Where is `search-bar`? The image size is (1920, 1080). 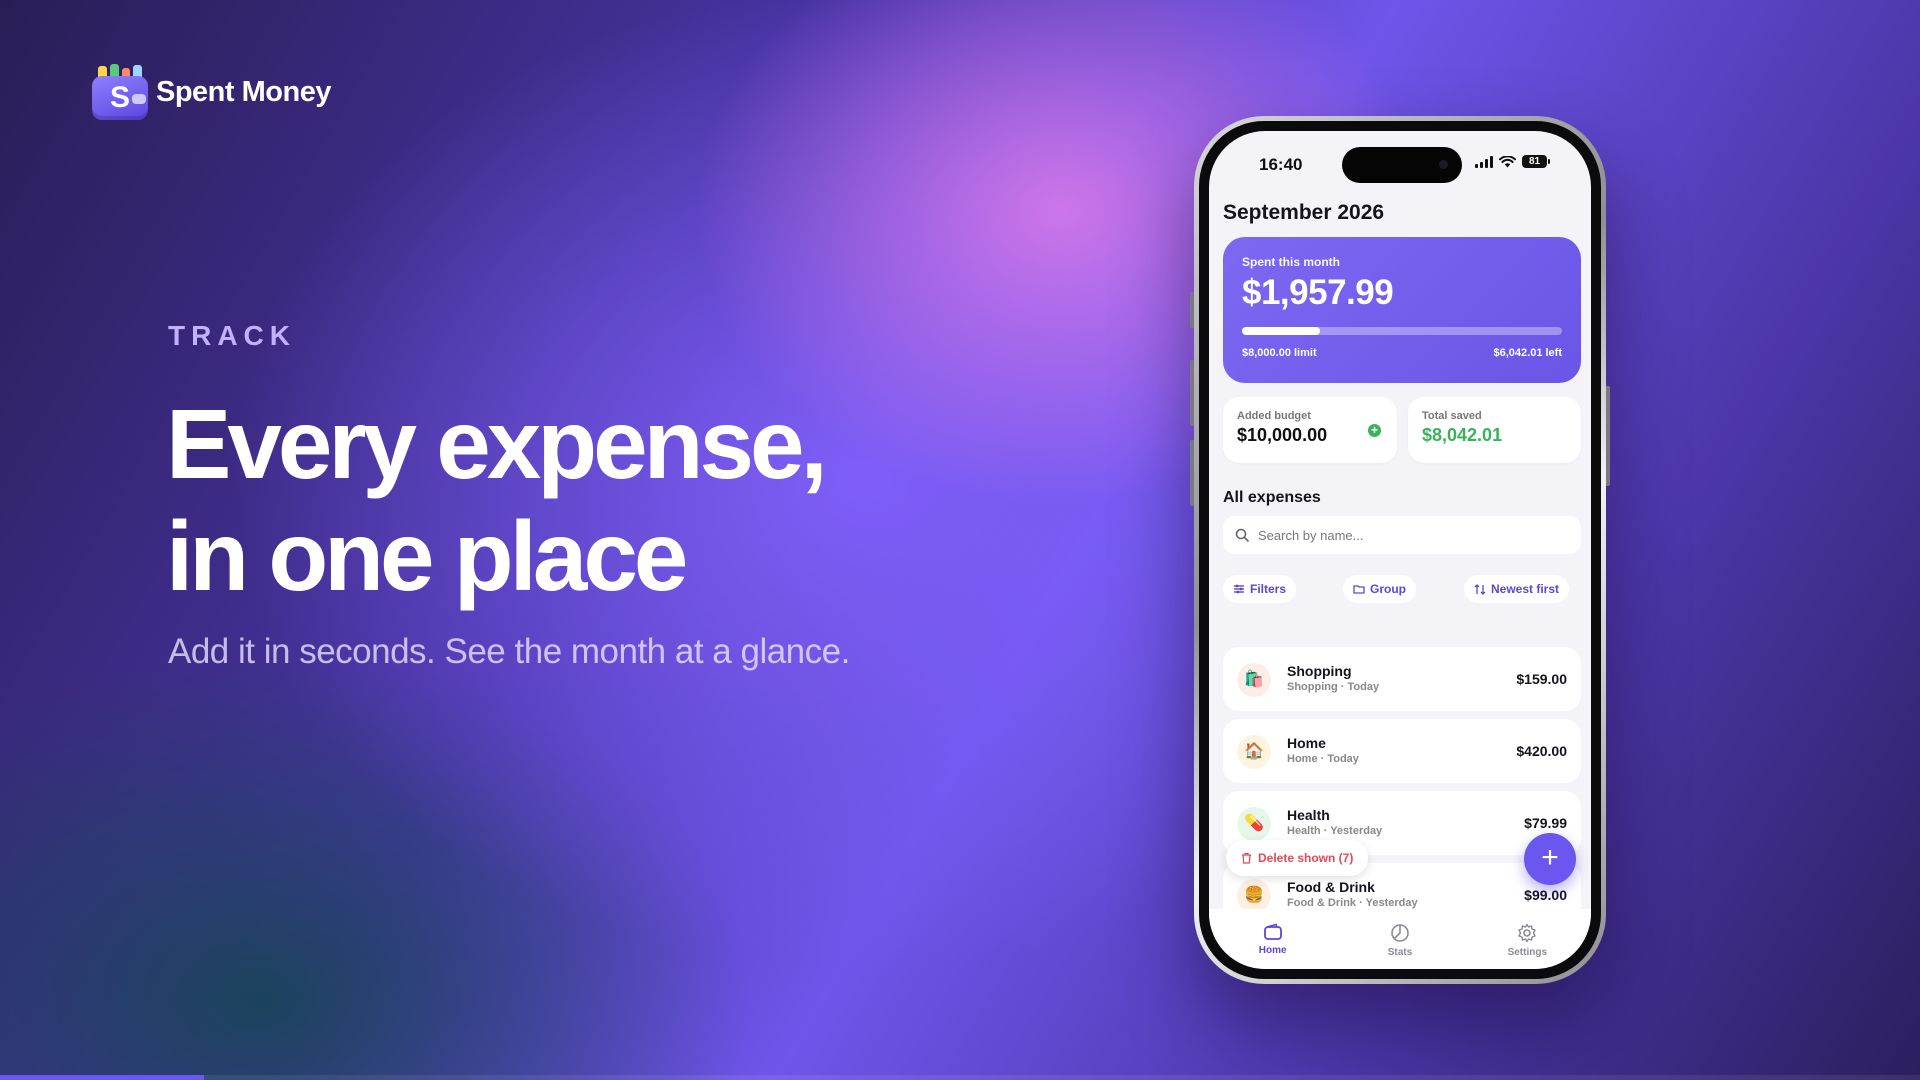
search-bar is located at coordinates (1402, 535).